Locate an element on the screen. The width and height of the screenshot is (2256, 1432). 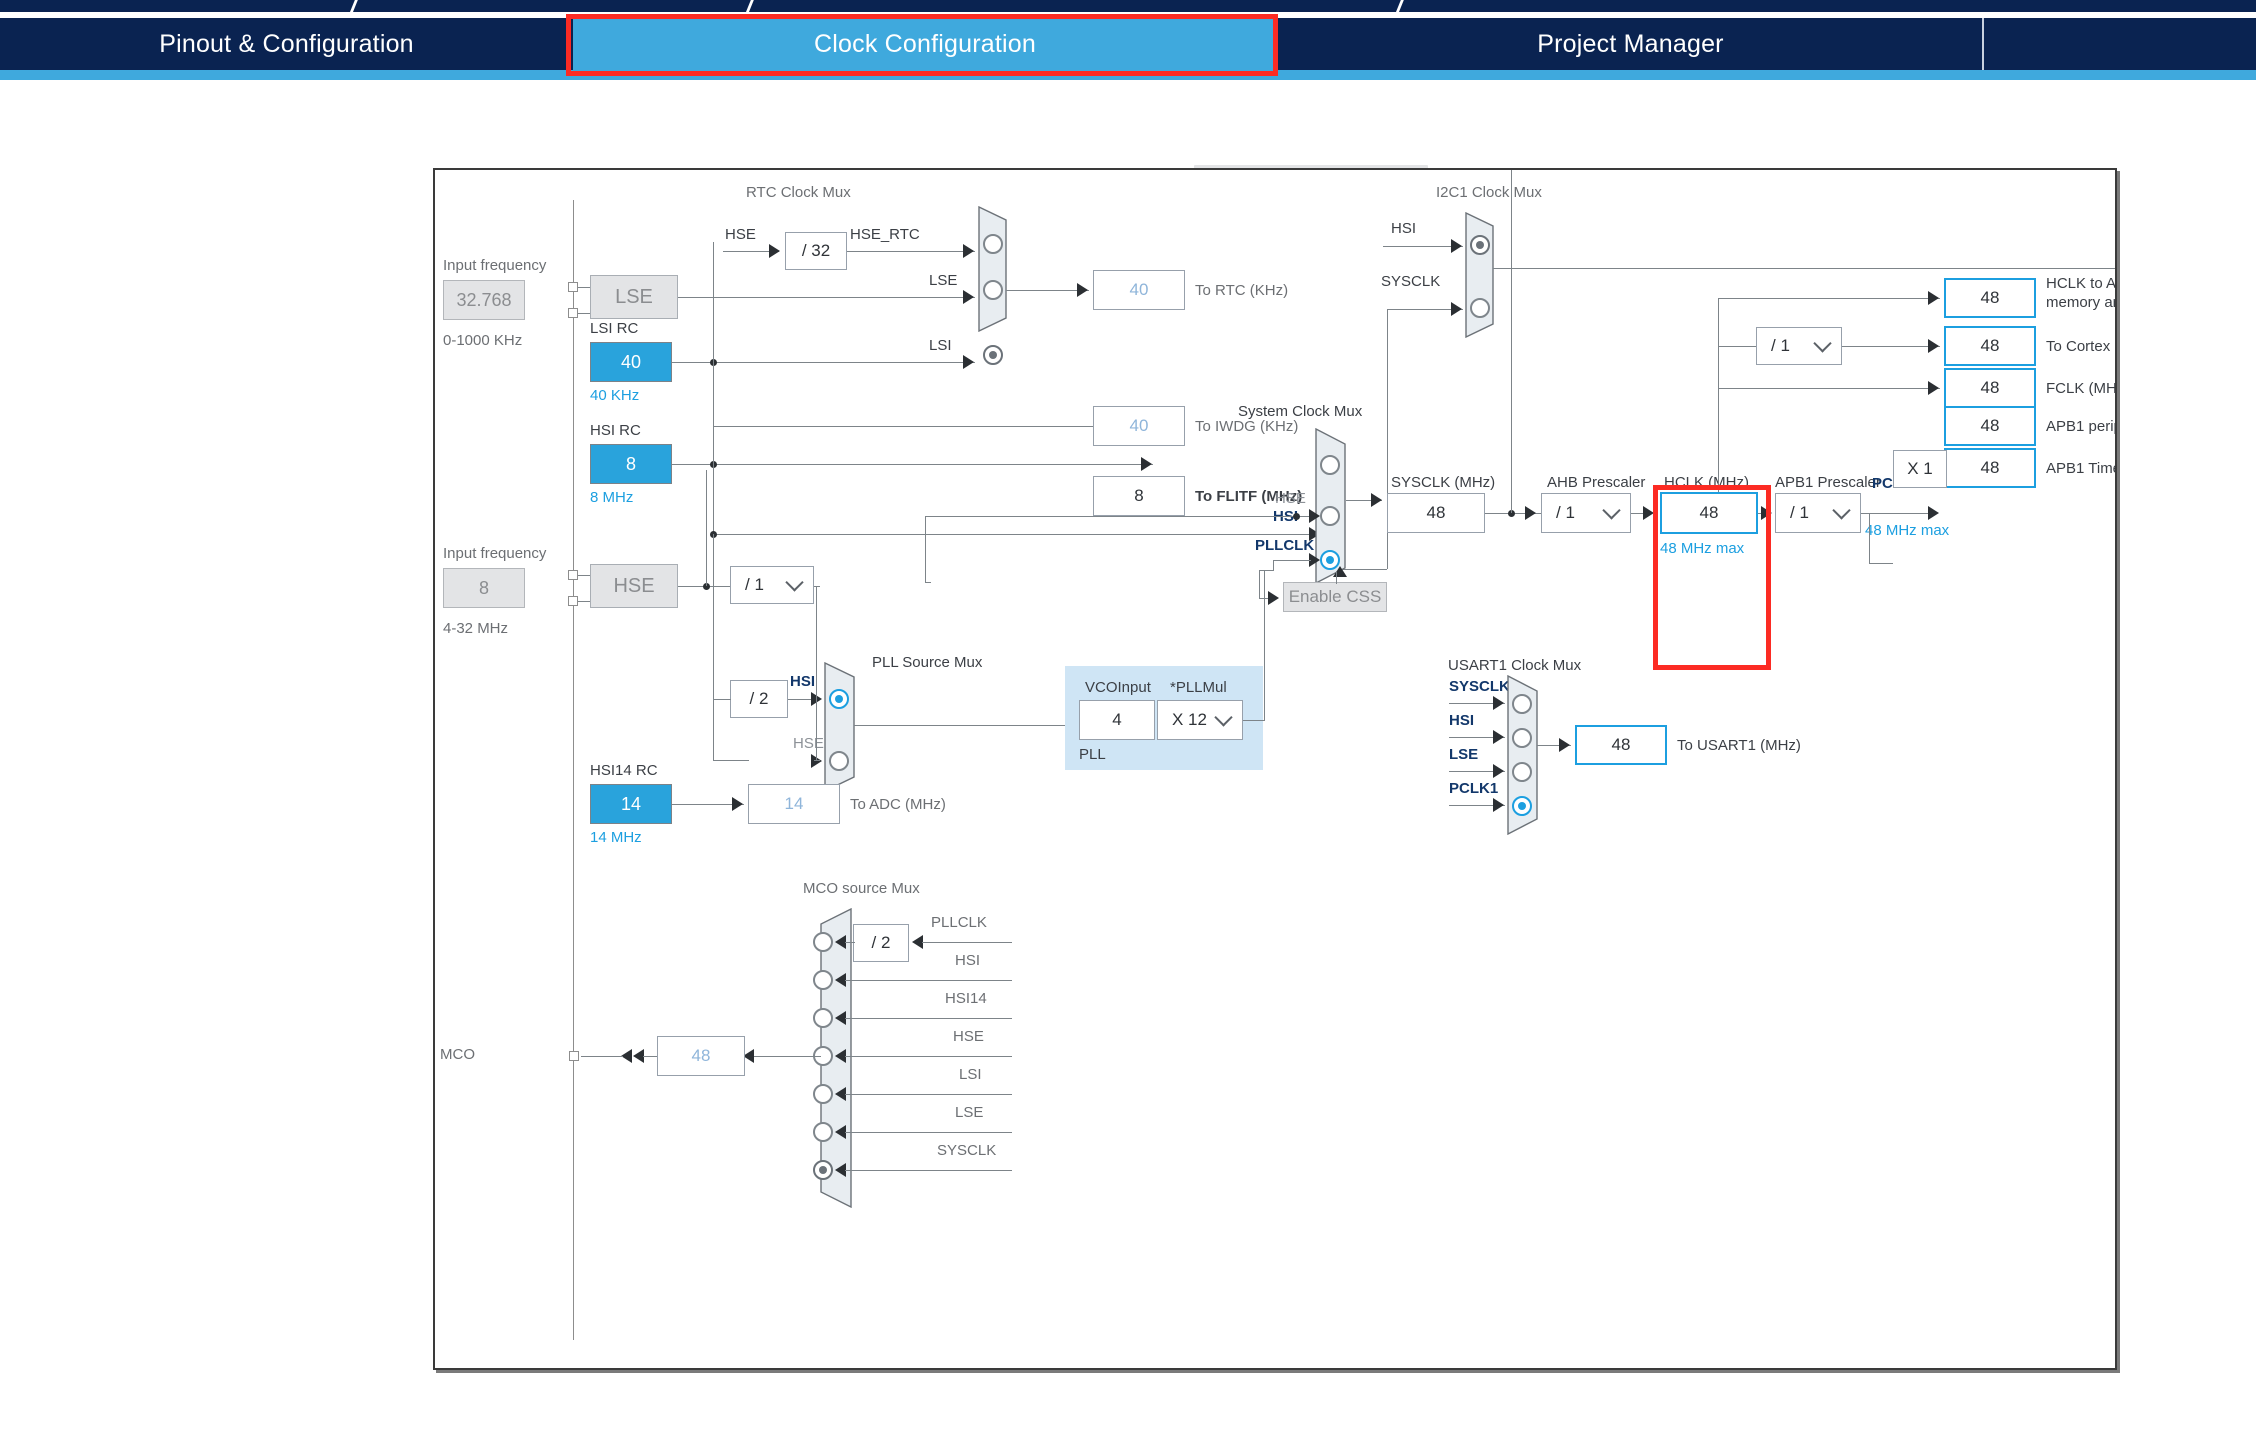
pll-source-mux is located at coordinates (843, 727).